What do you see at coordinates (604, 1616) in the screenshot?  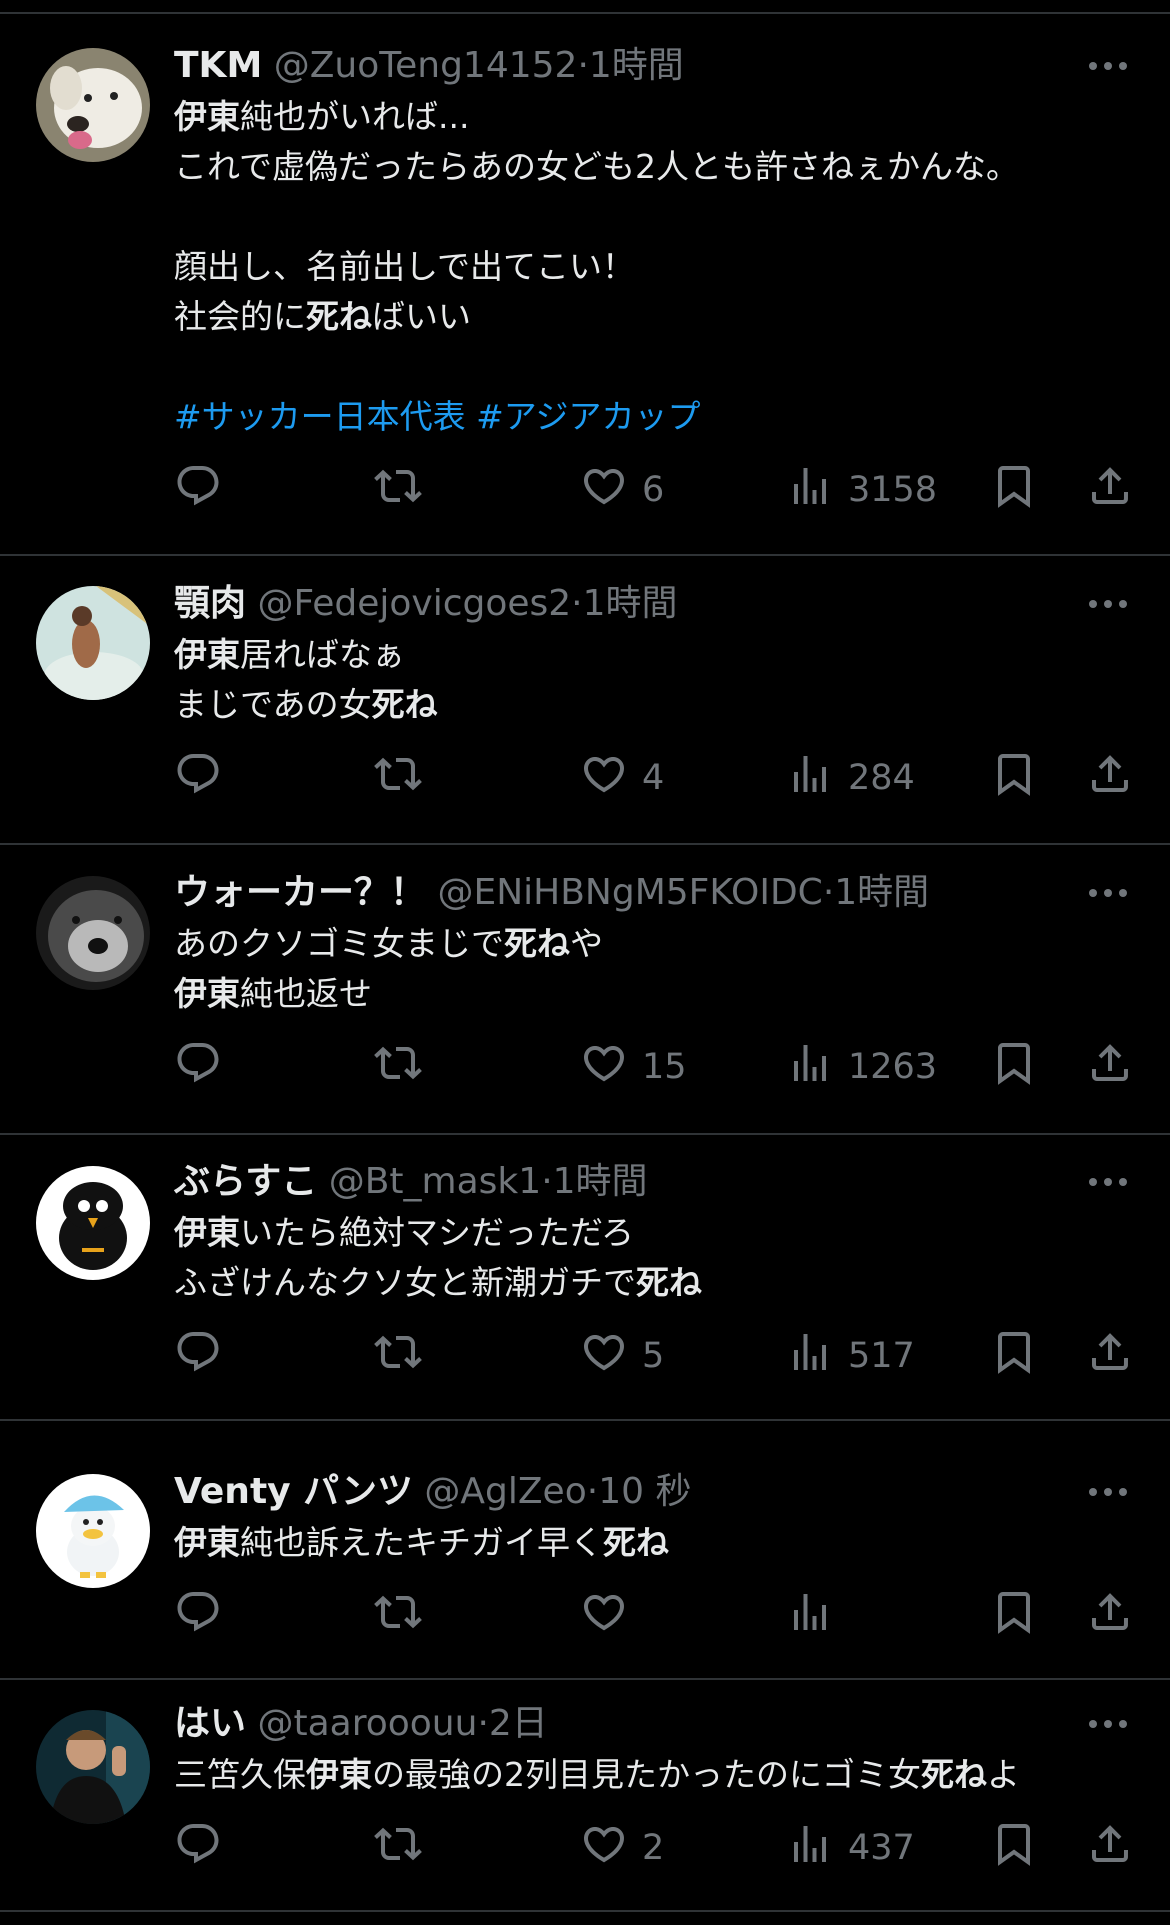 I see `heart-icon` at bounding box center [604, 1616].